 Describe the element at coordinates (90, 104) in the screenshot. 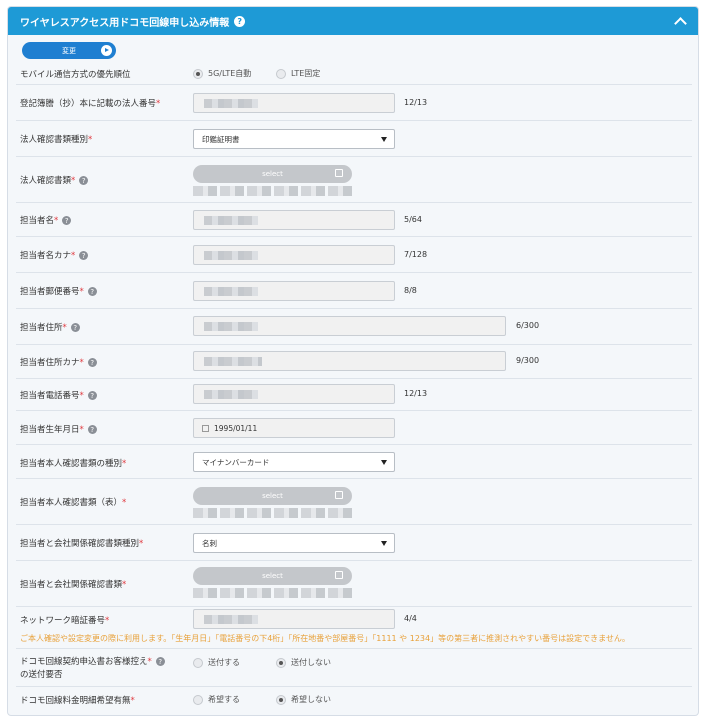

I see `label-corp-number: 登記簿謄（抄）本に記載の法人番号*` at that location.